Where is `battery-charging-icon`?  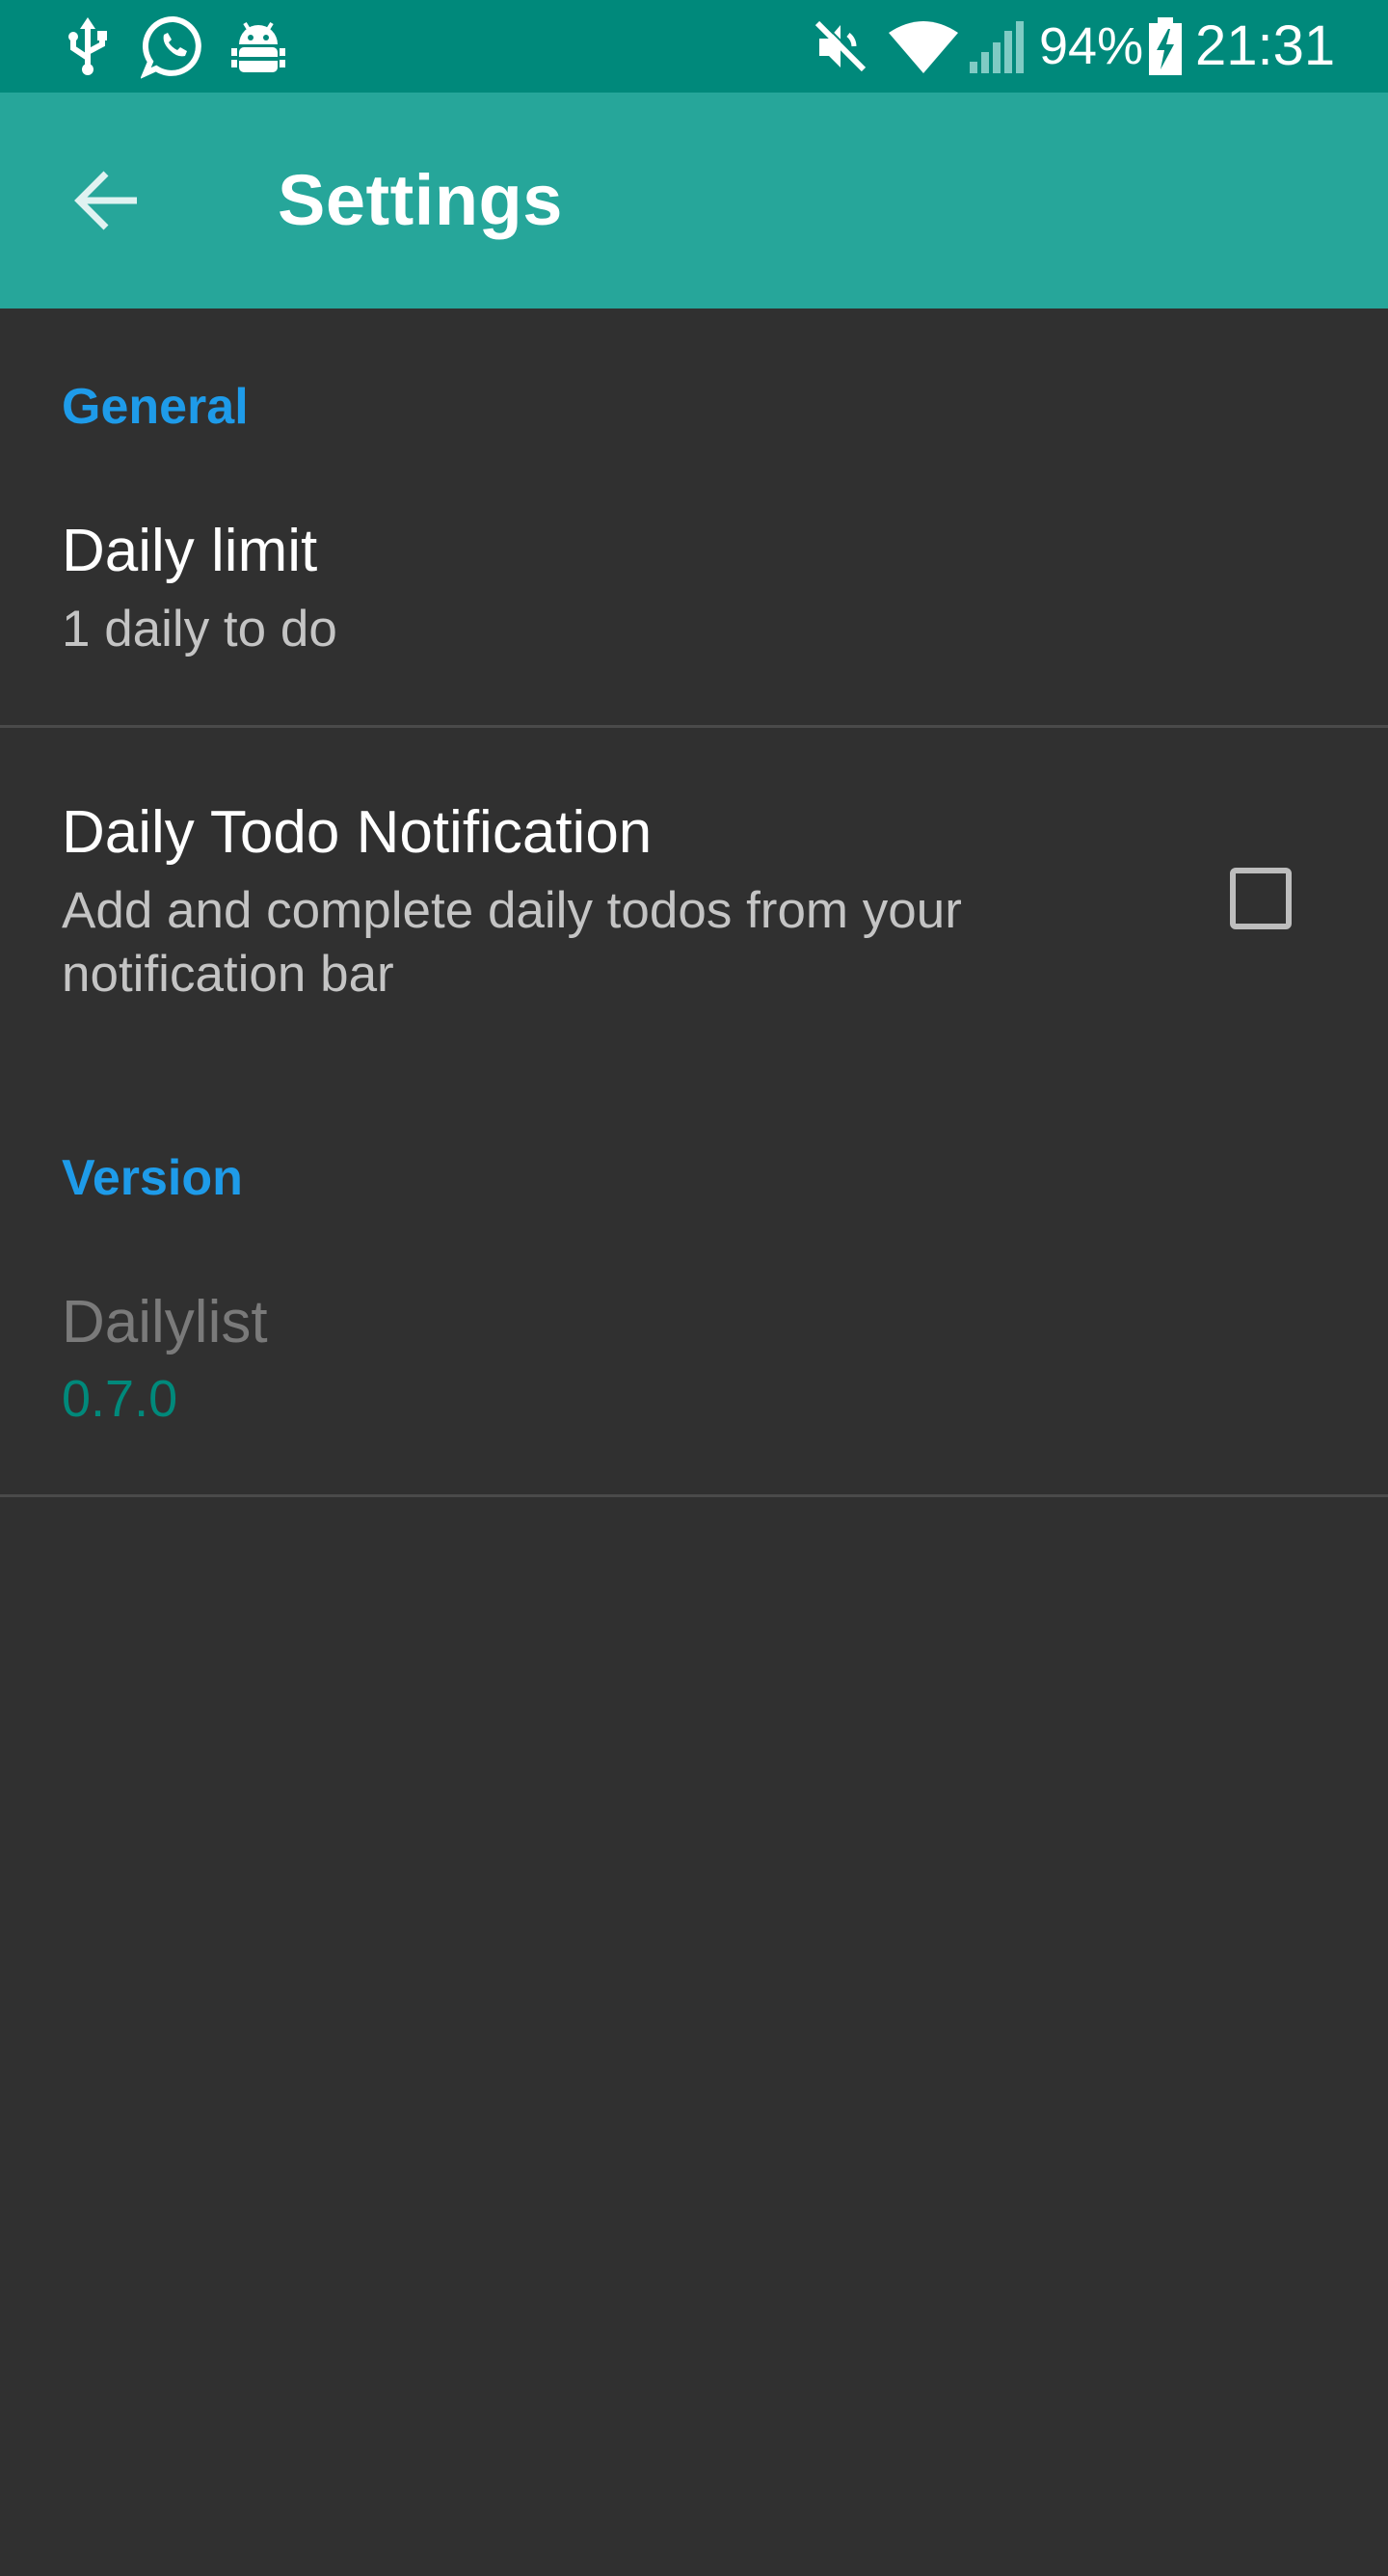 battery-charging-icon is located at coordinates (1165, 49).